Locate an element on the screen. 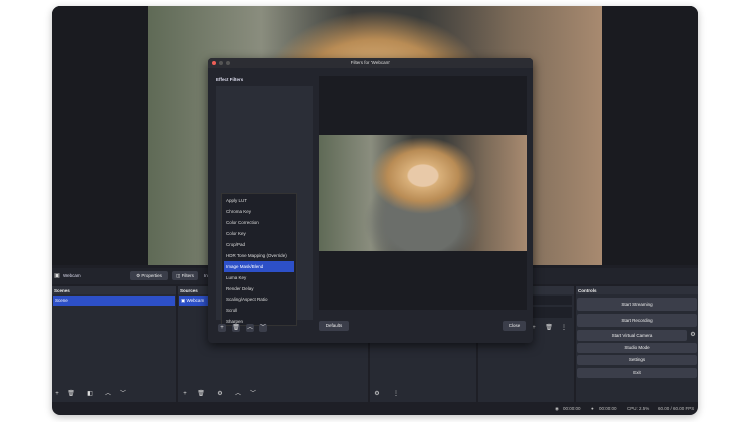  dialog-titlebar: Filters for 'Webcam' is located at coordinates (370, 63).